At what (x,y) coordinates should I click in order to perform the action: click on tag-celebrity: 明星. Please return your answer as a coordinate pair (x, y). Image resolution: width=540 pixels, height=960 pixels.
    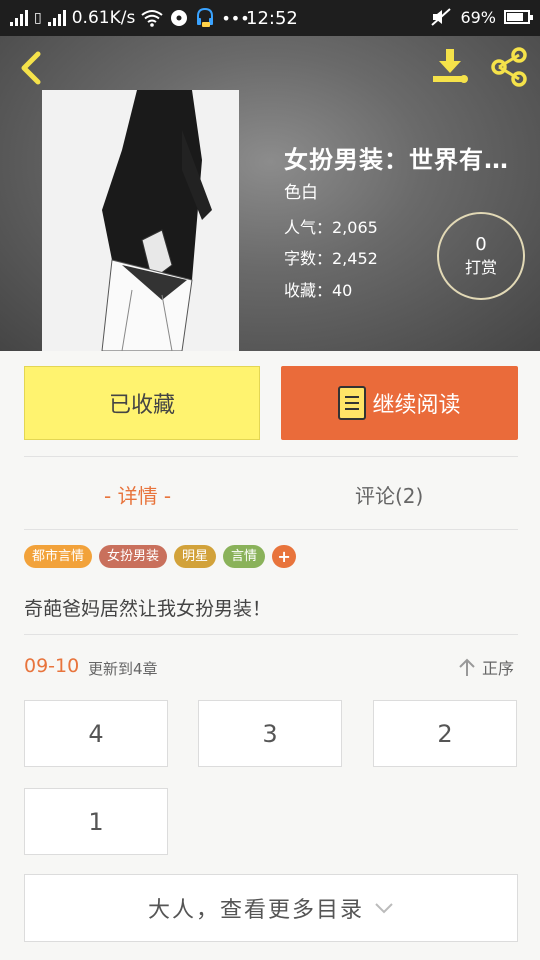
    Looking at the image, I should click on (195, 556).